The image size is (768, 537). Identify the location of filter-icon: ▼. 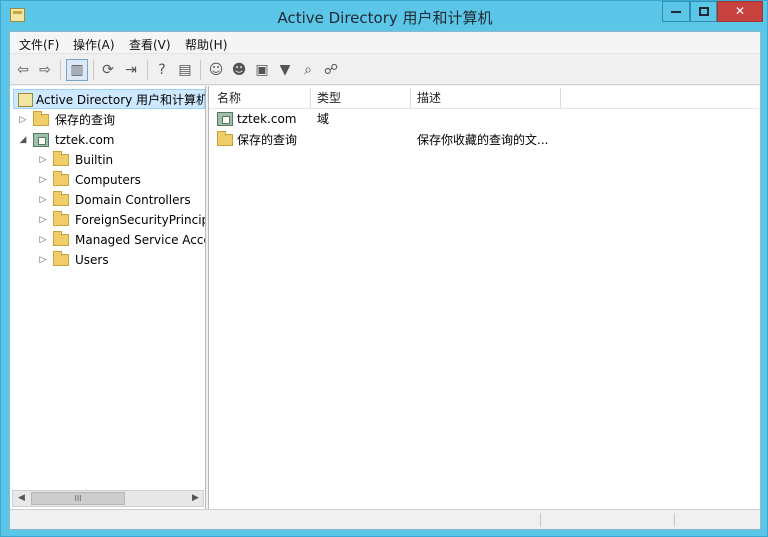
(285, 70).